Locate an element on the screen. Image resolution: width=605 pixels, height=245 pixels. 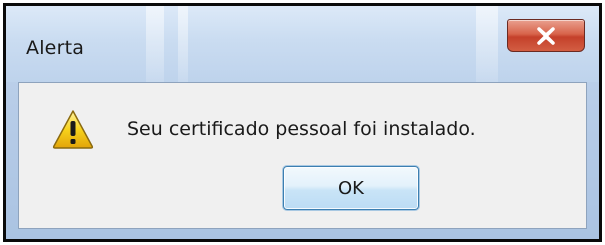
close-icon is located at coordinates (546, 35).